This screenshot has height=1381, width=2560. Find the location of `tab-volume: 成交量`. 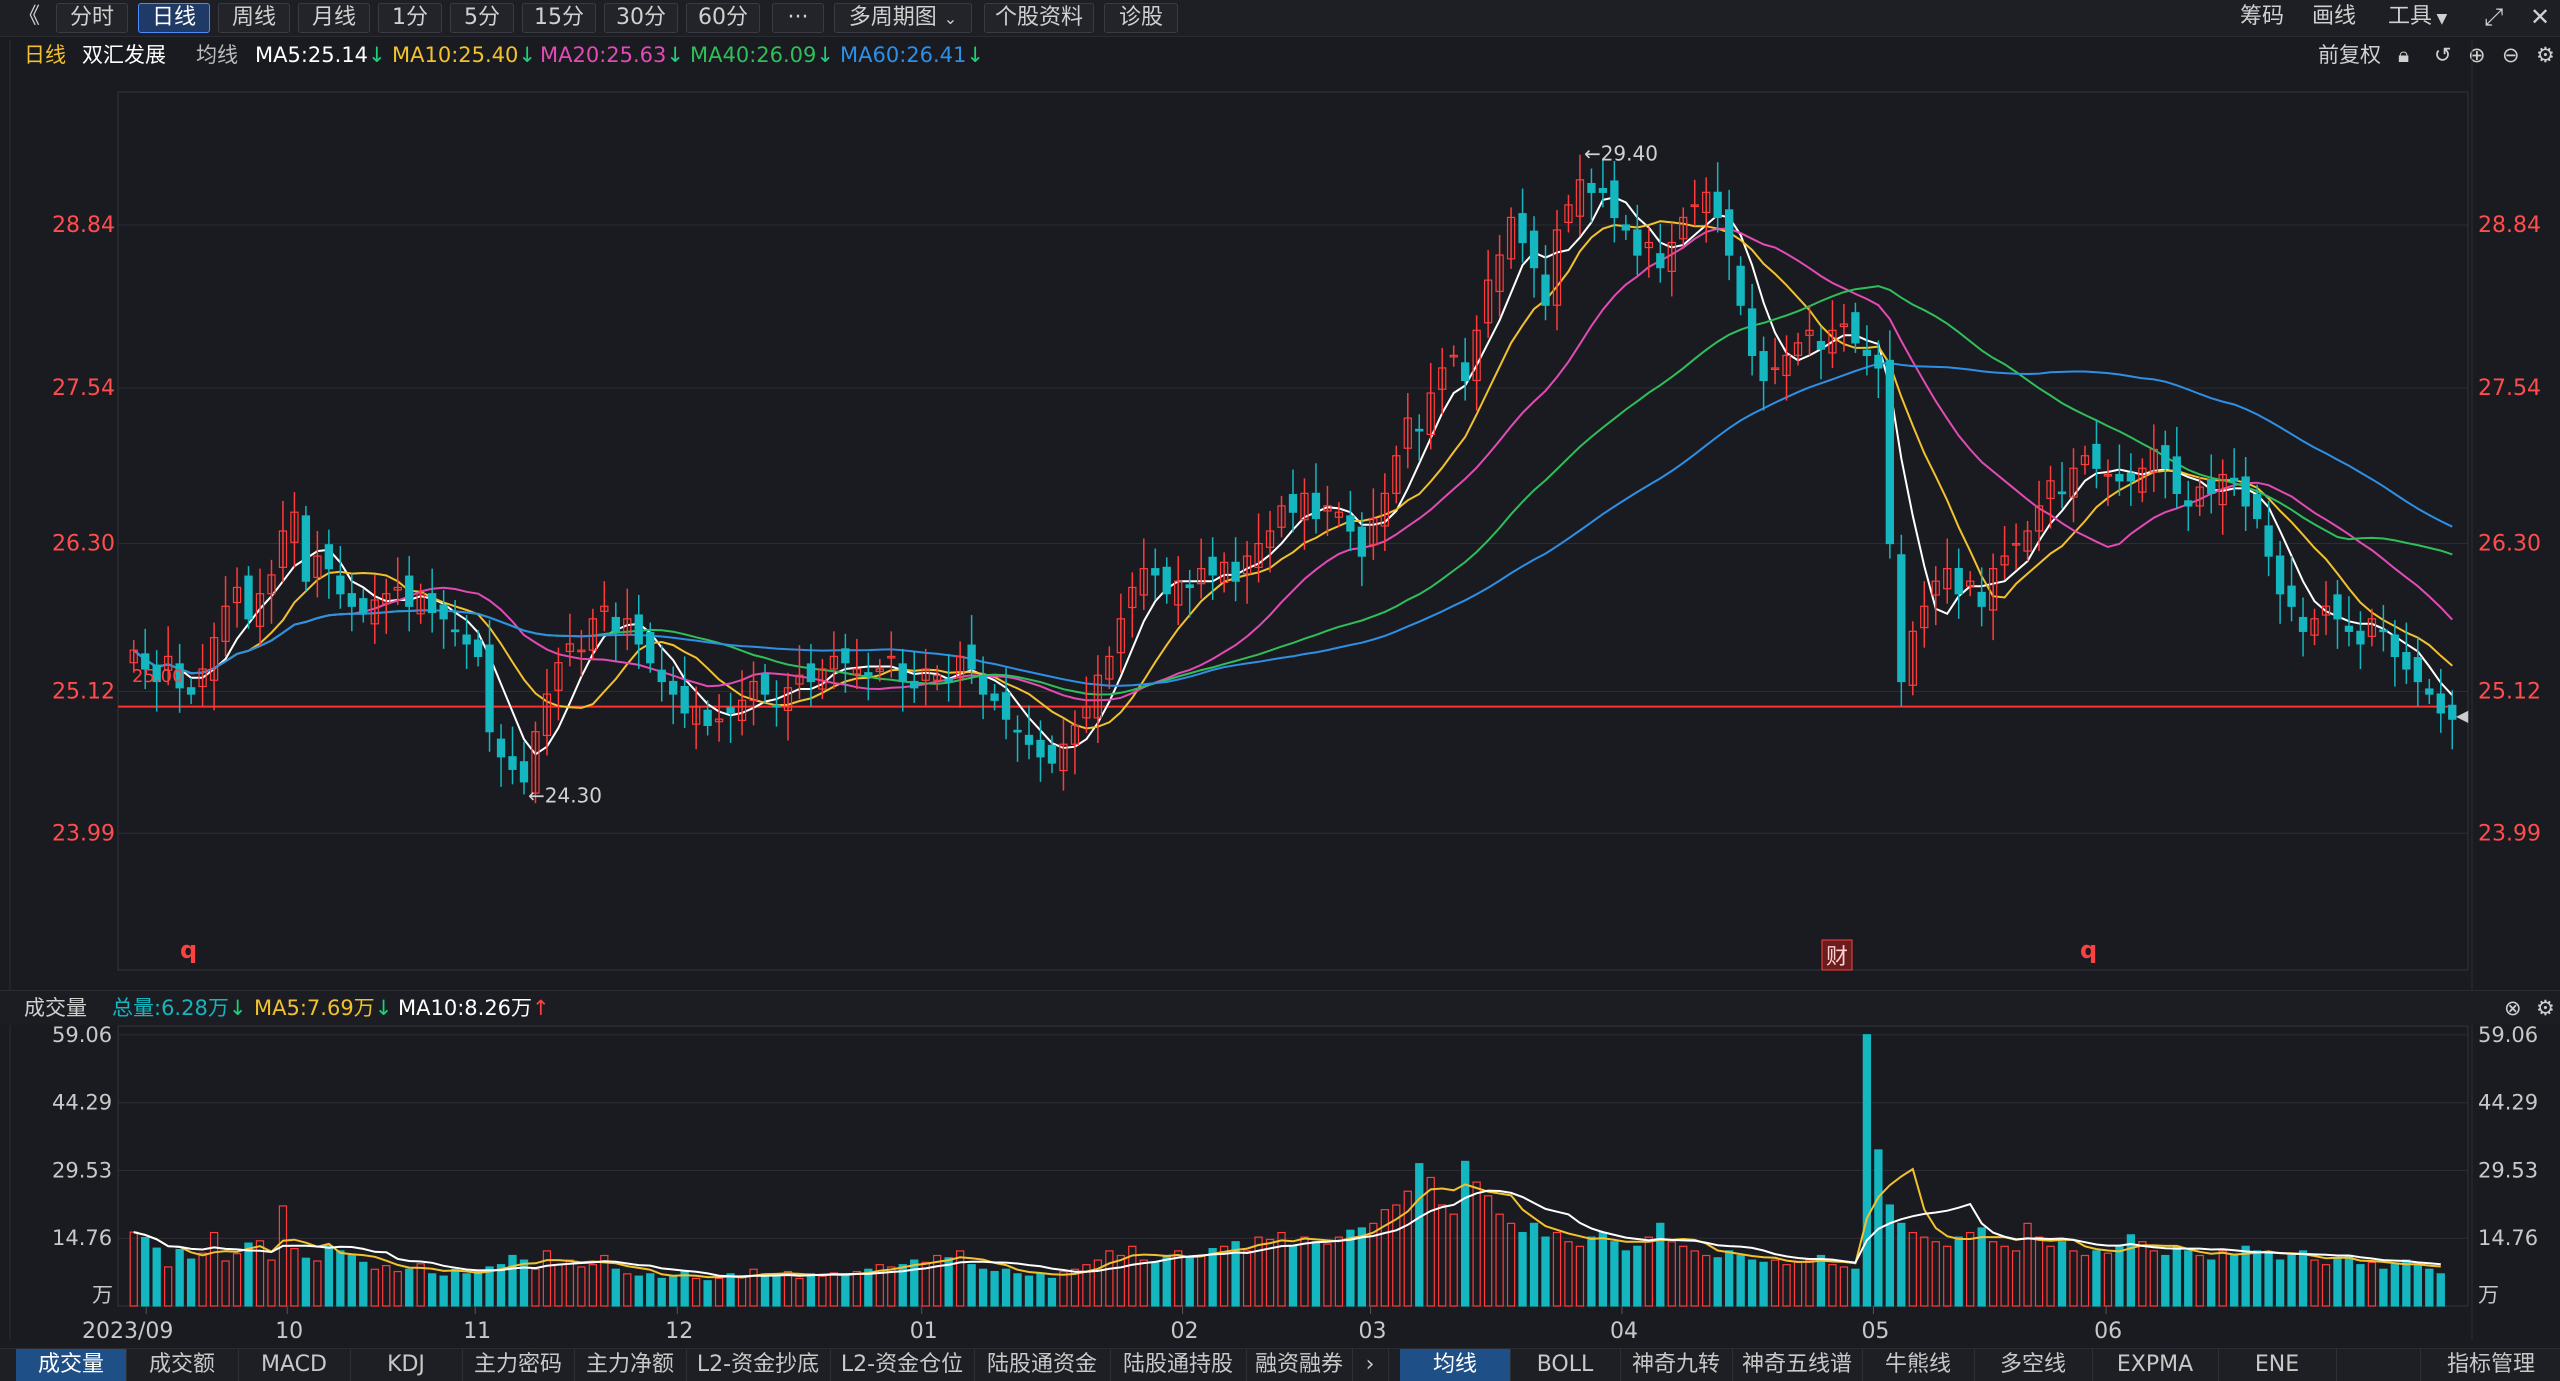

tab-volume: 成交量 is located at coordinates (71, 1365).